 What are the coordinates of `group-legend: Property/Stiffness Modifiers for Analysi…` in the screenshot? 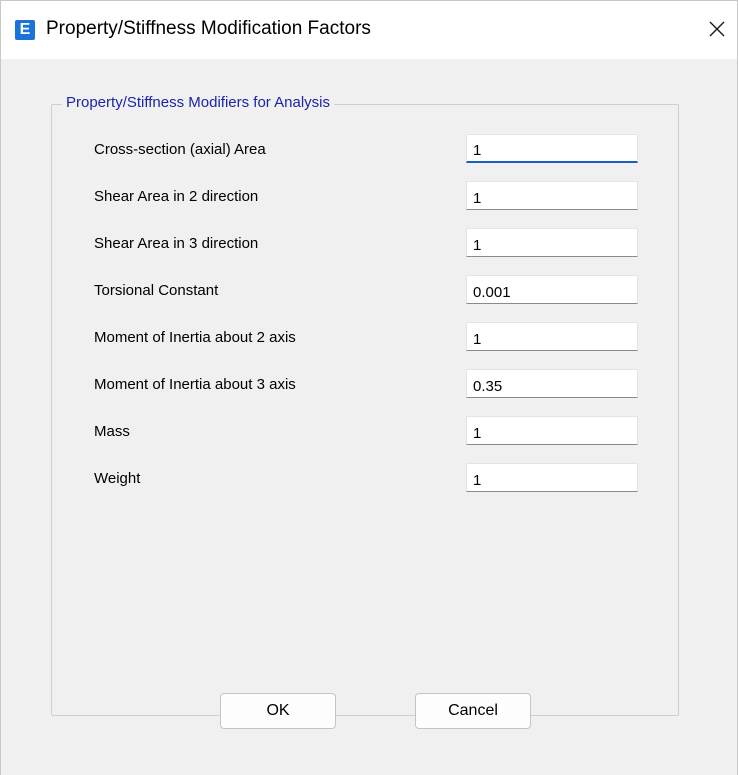 It's located at (198, 102).